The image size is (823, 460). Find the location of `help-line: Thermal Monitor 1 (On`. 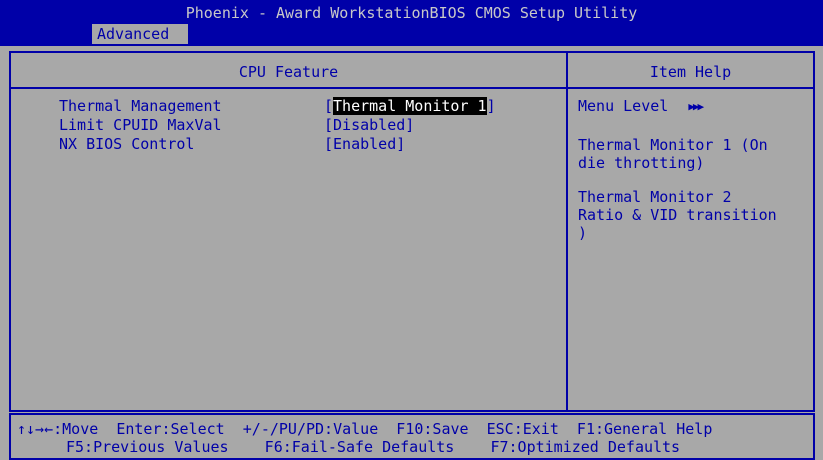

help-line: Thermal Monitor 1 (On is located at coordinates (673, 145).